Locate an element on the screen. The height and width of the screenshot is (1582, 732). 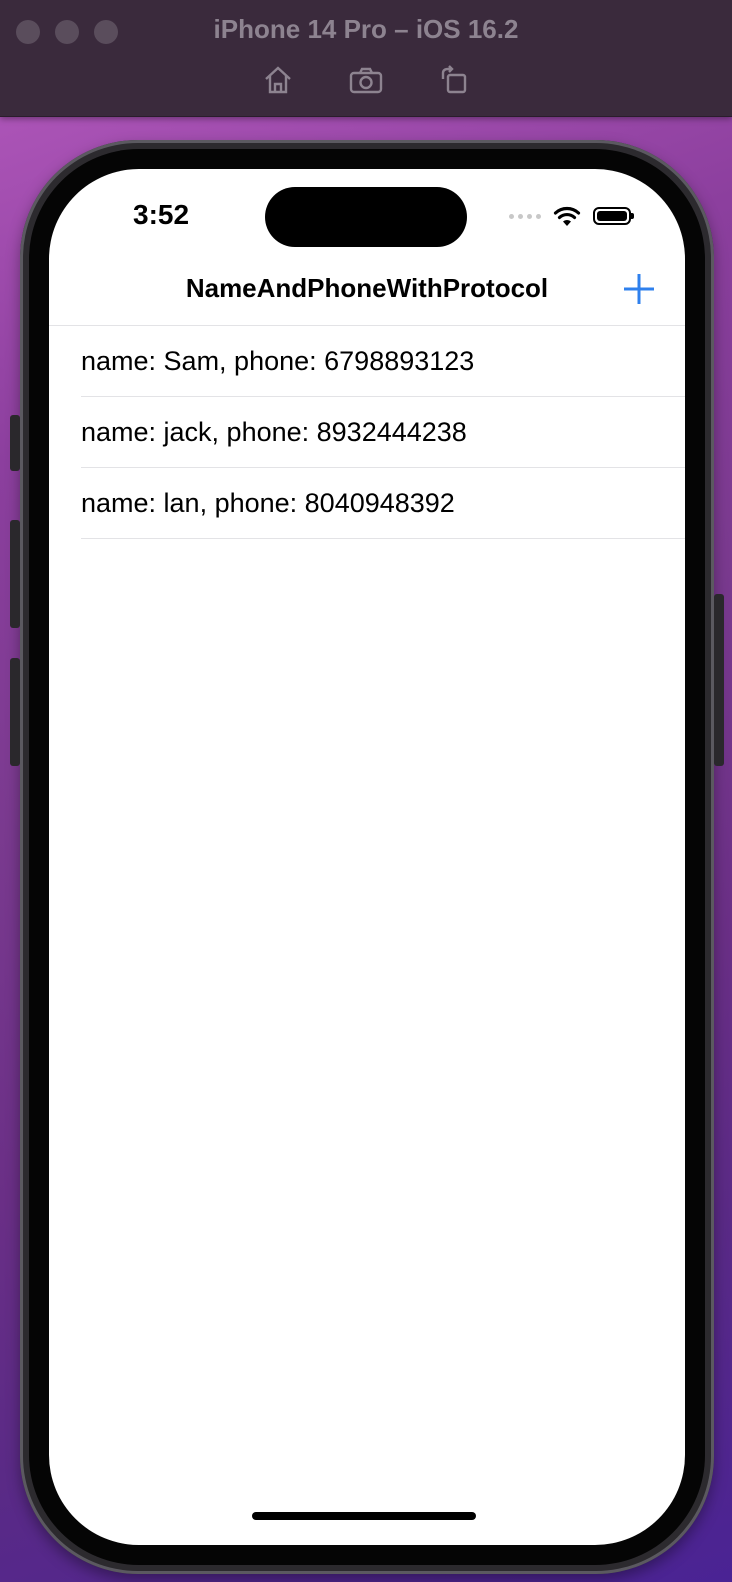
status-time: 3:52 is located at coordinates (161, 214).